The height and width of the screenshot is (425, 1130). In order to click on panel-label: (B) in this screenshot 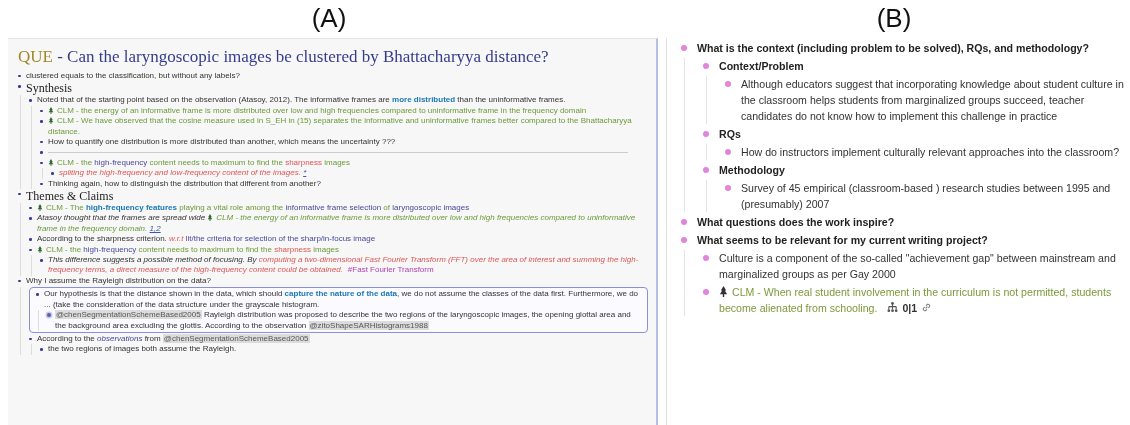, I will do `click(894, 18)`.